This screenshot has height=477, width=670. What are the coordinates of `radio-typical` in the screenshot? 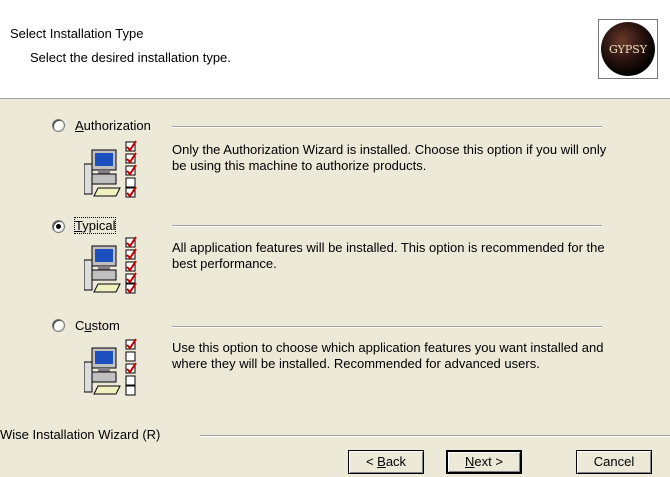 It's located at (58, 226).